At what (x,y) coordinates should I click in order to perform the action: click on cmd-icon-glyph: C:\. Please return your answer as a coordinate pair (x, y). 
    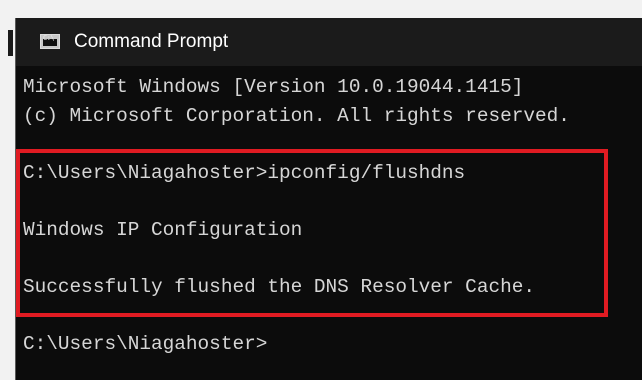
    Looking at the image, I should click on (49, 38).